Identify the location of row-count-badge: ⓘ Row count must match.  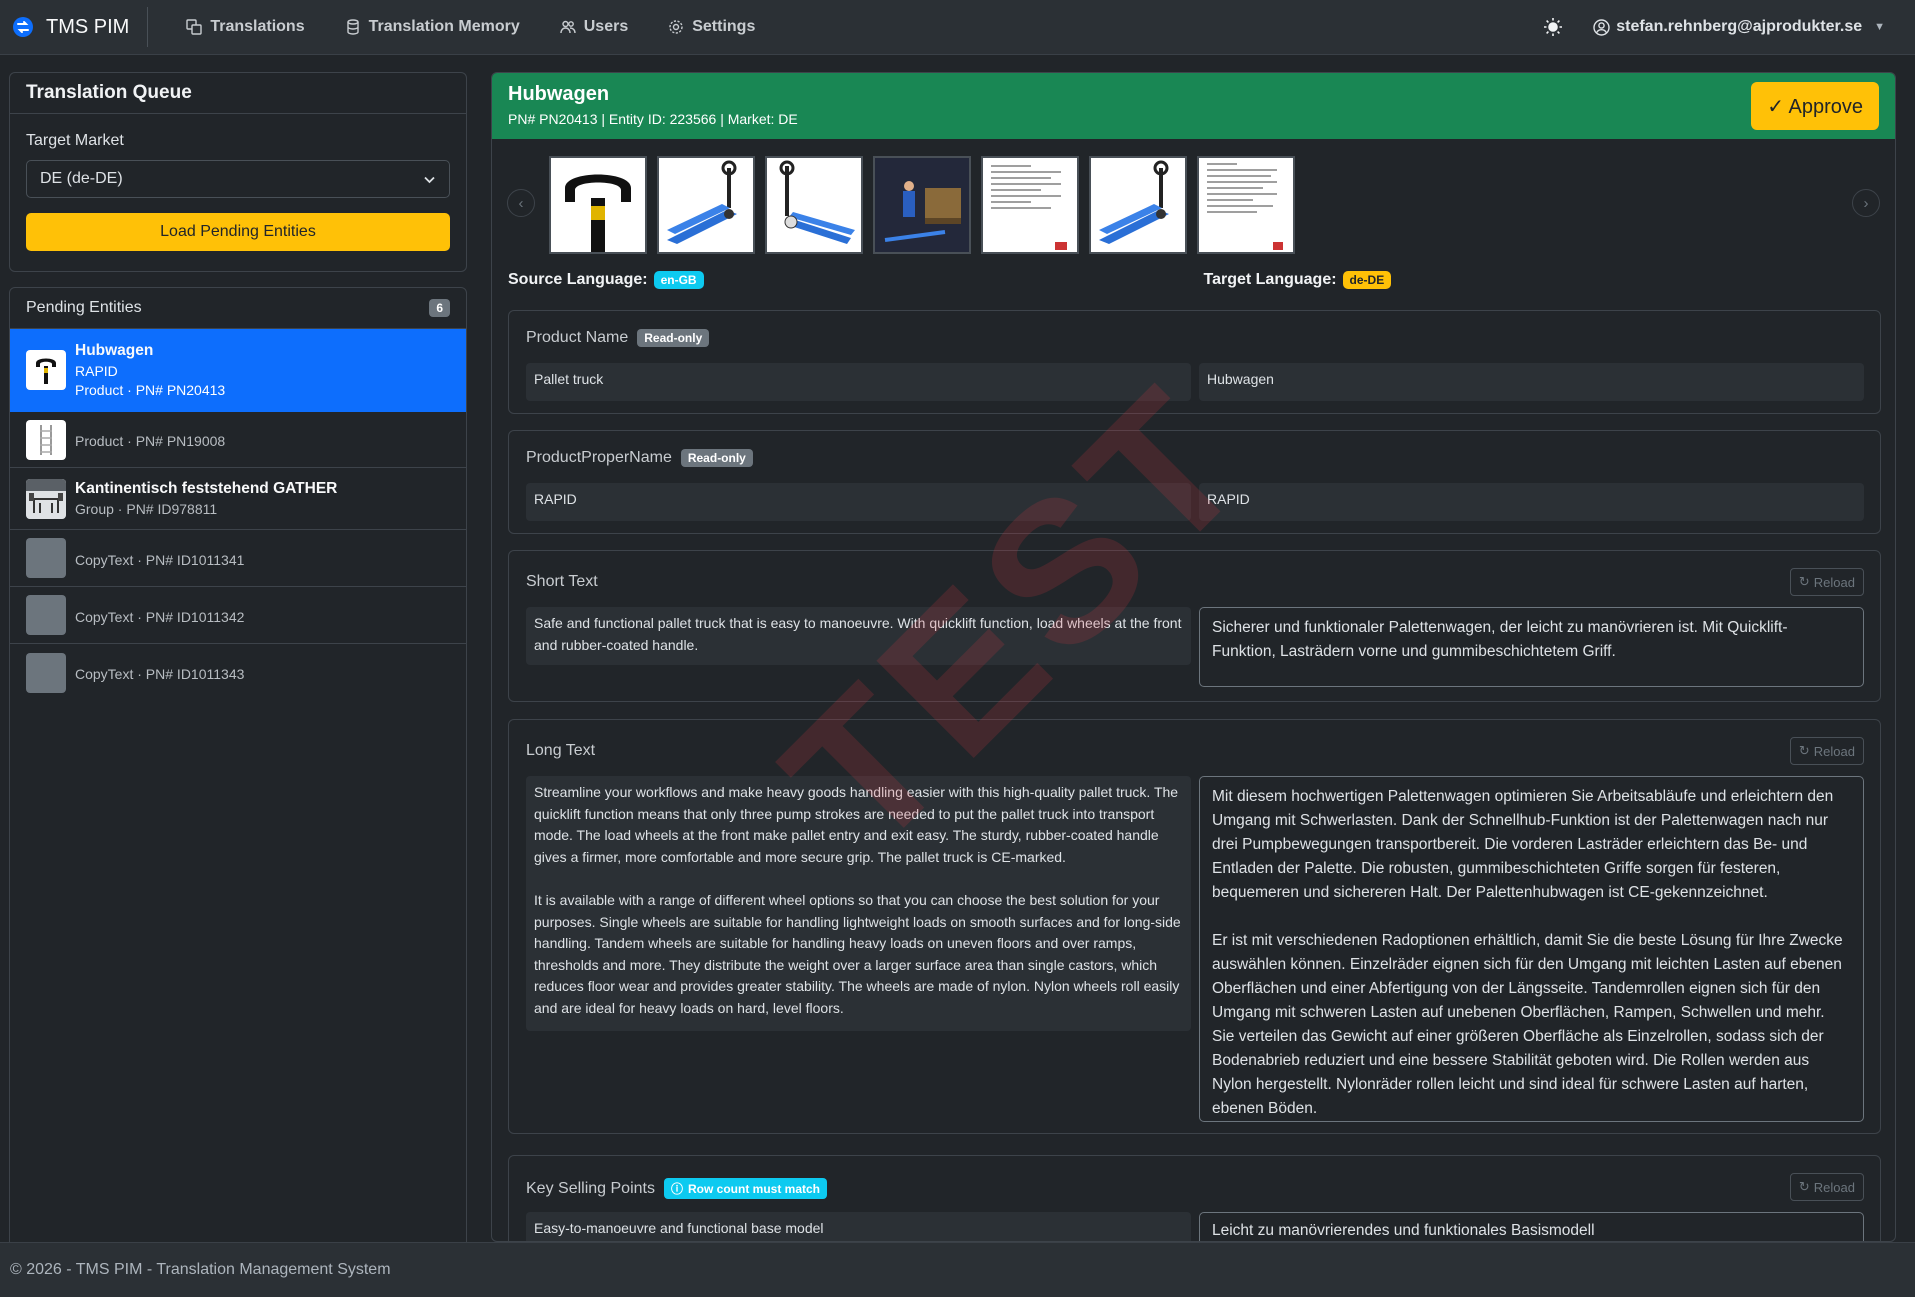
(745, 1188).